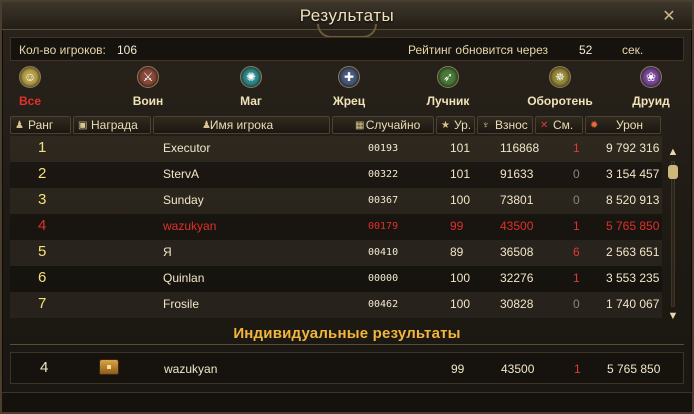 This screenshot has width=694, height=414. Describe the element at coordinates (651, 101) in the screenshot. I see `class-filter-druid-label: Друид` at that location.